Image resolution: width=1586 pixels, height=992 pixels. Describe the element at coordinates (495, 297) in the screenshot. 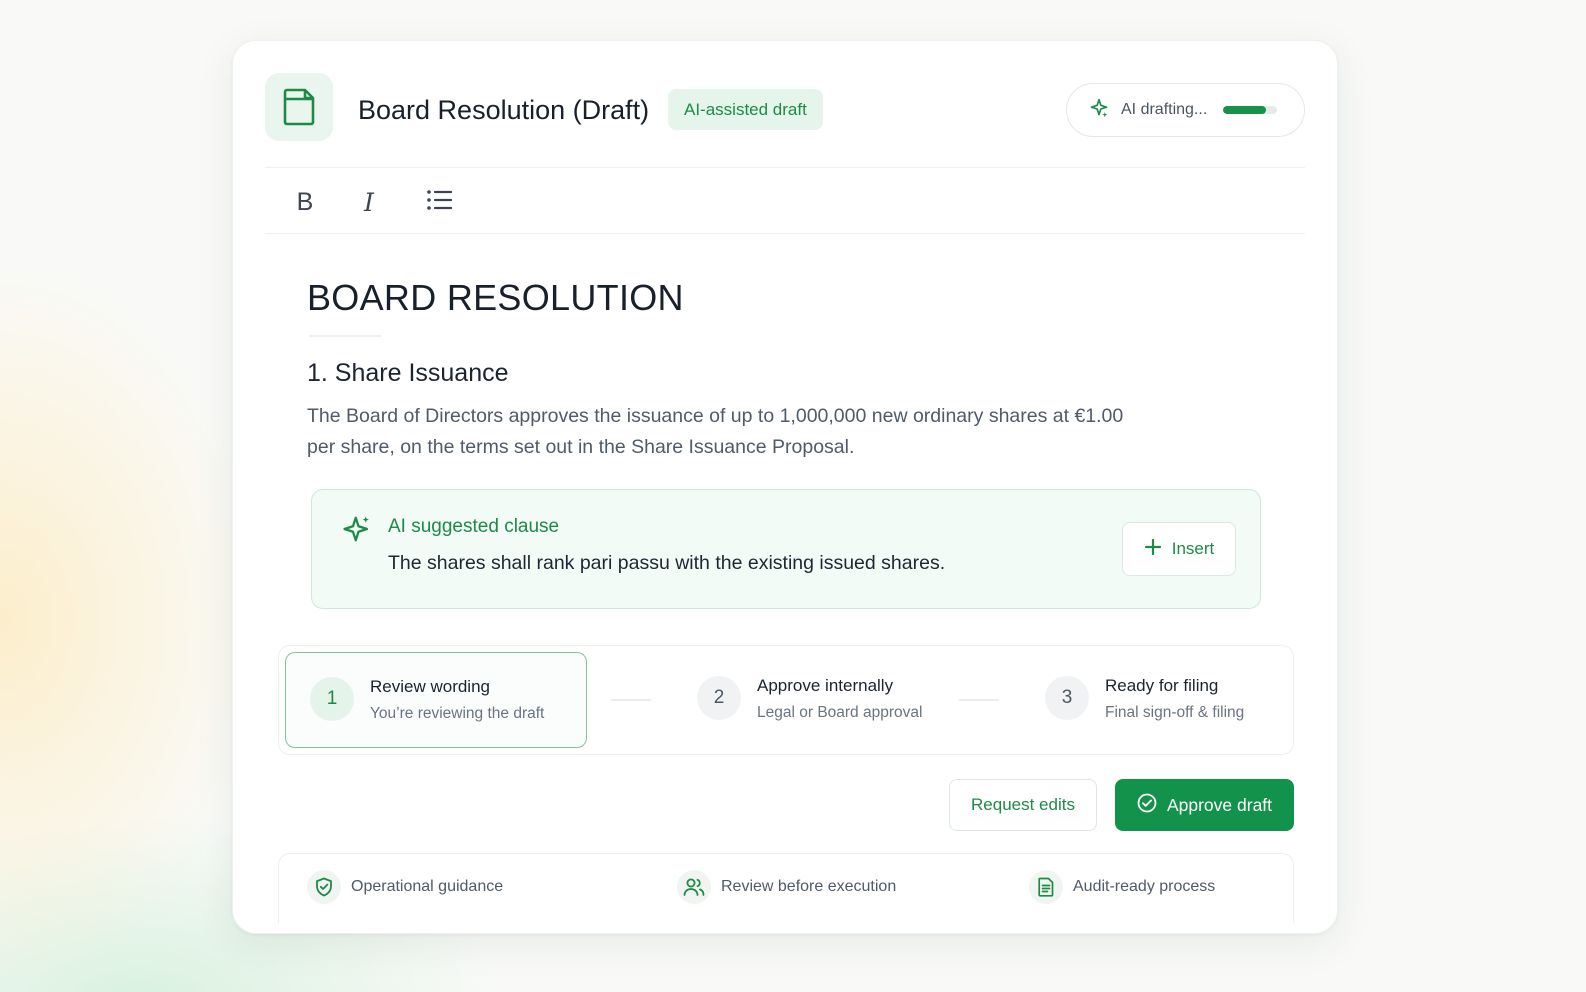

I see `document-heading: BOARD RESOLUTION` at that location.